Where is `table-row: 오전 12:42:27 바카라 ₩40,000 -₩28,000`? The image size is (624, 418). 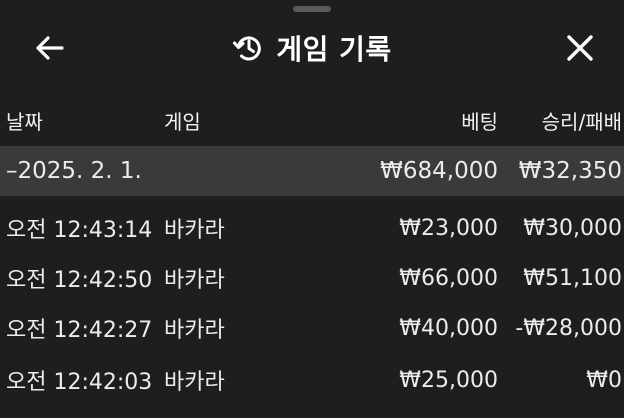 table-row: 오전 12:42:27 바카라 ₩40,000 -₩28,000 is located at coordinates (312, 328).